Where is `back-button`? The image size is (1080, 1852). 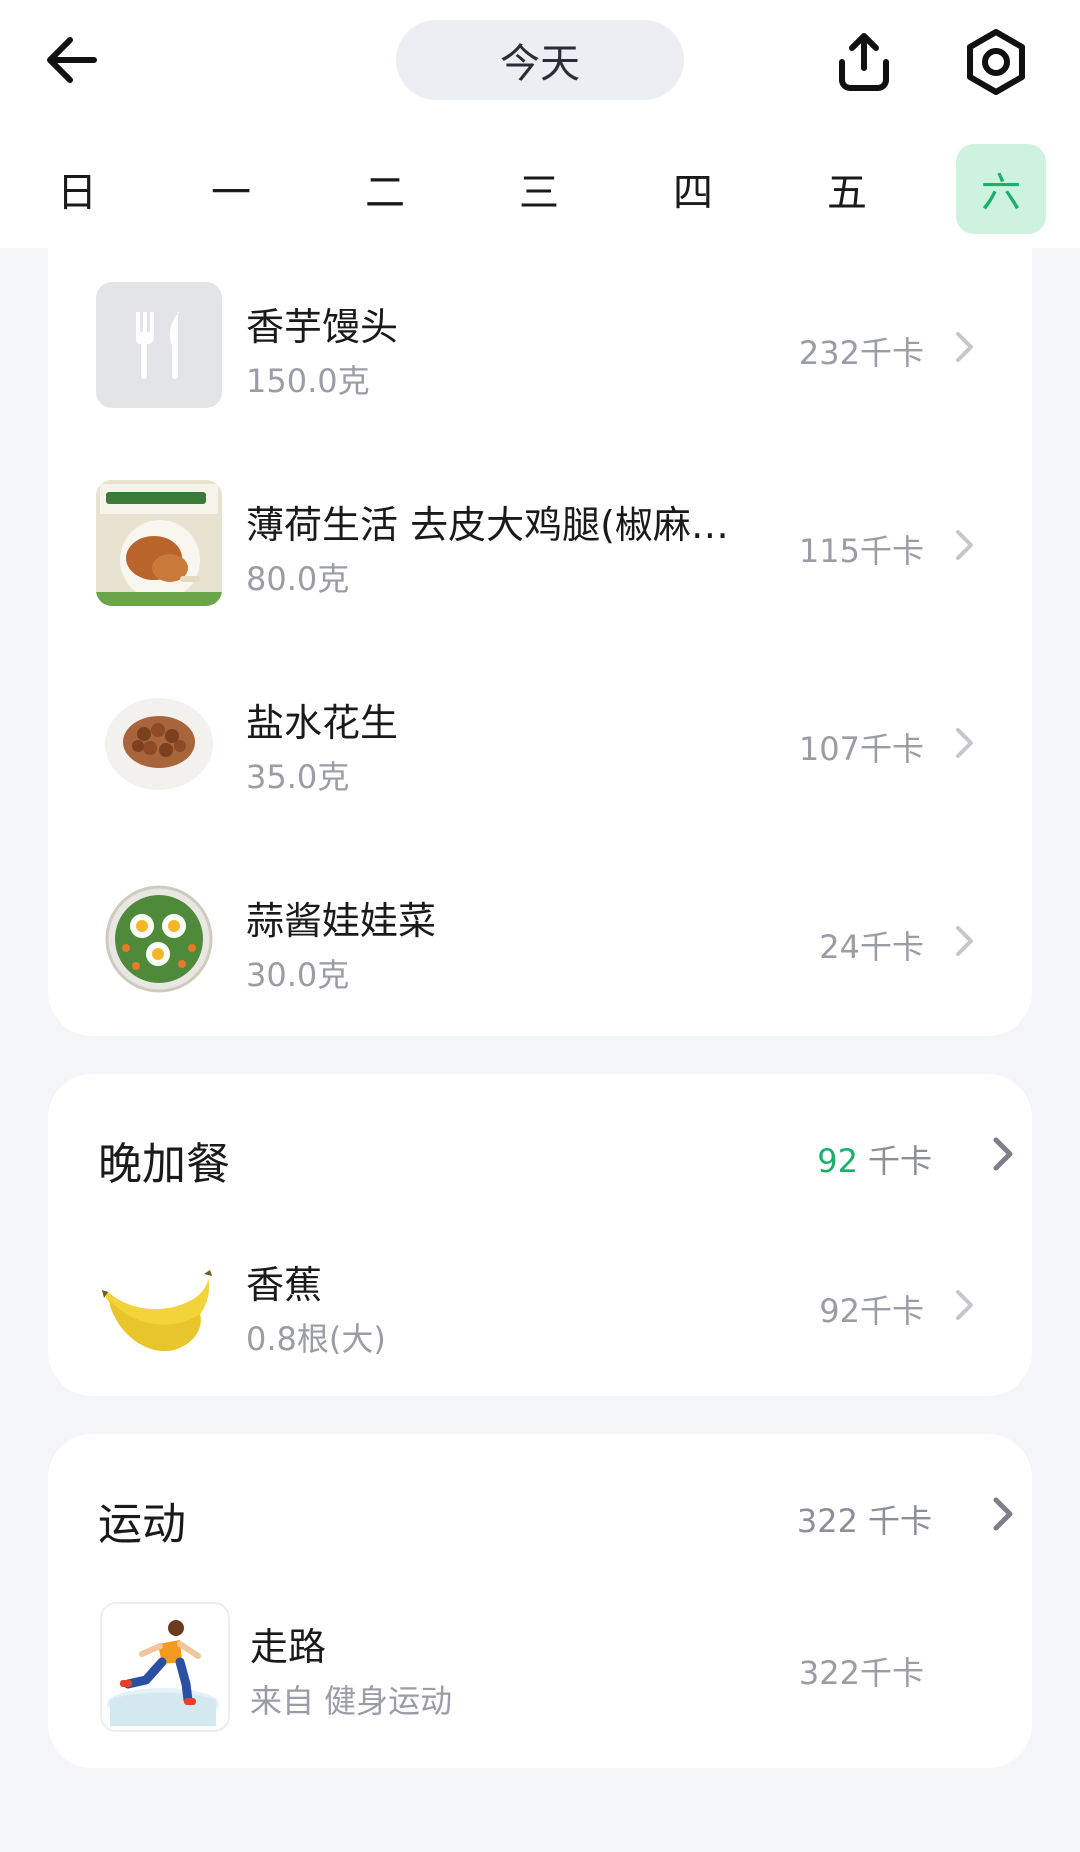 back-button is located at coordinates (72, 60).